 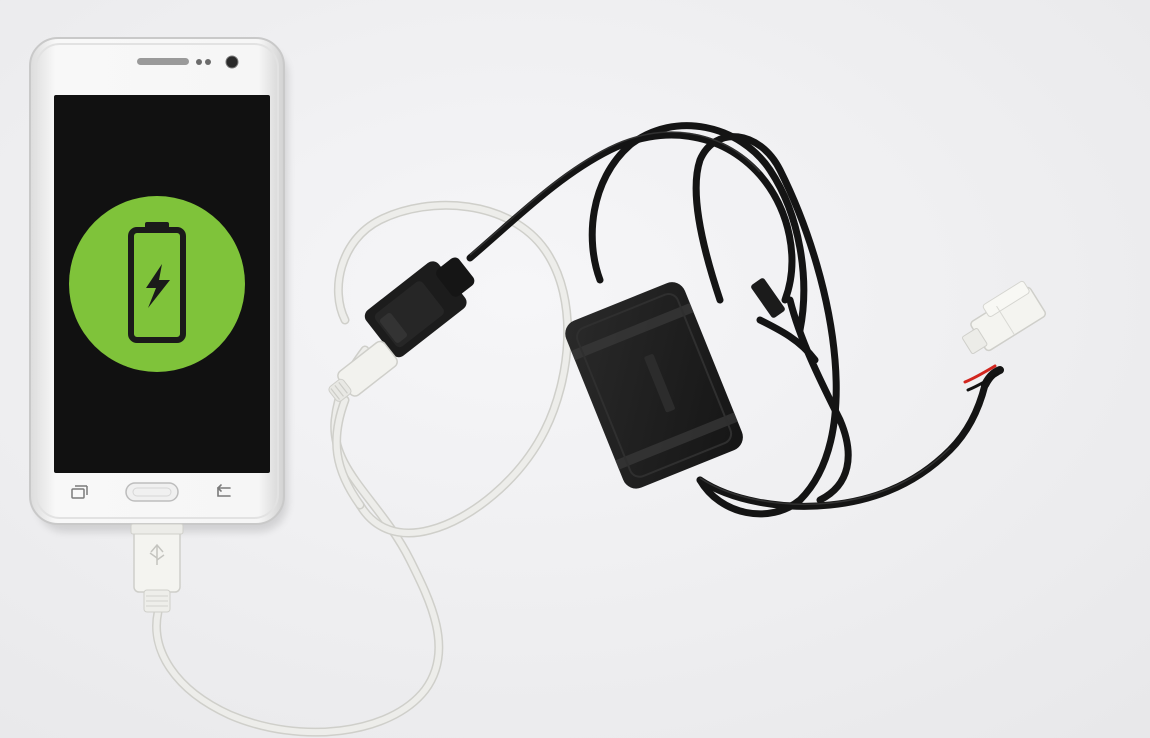 What do you see at coordinates (232, 62) in the screenshot?
I see `front-camera` at bounding box center [232, 62].